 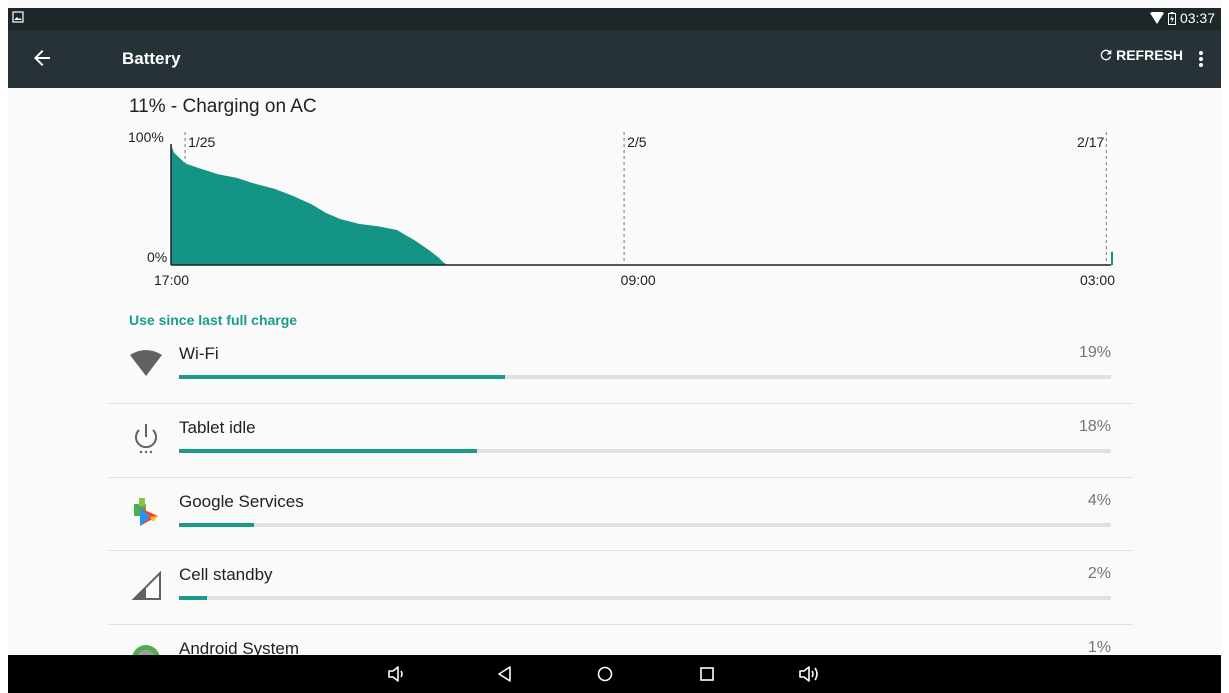 I want to click on battery-summary: 11% - Charging on AC, so click(x=223, y=106).